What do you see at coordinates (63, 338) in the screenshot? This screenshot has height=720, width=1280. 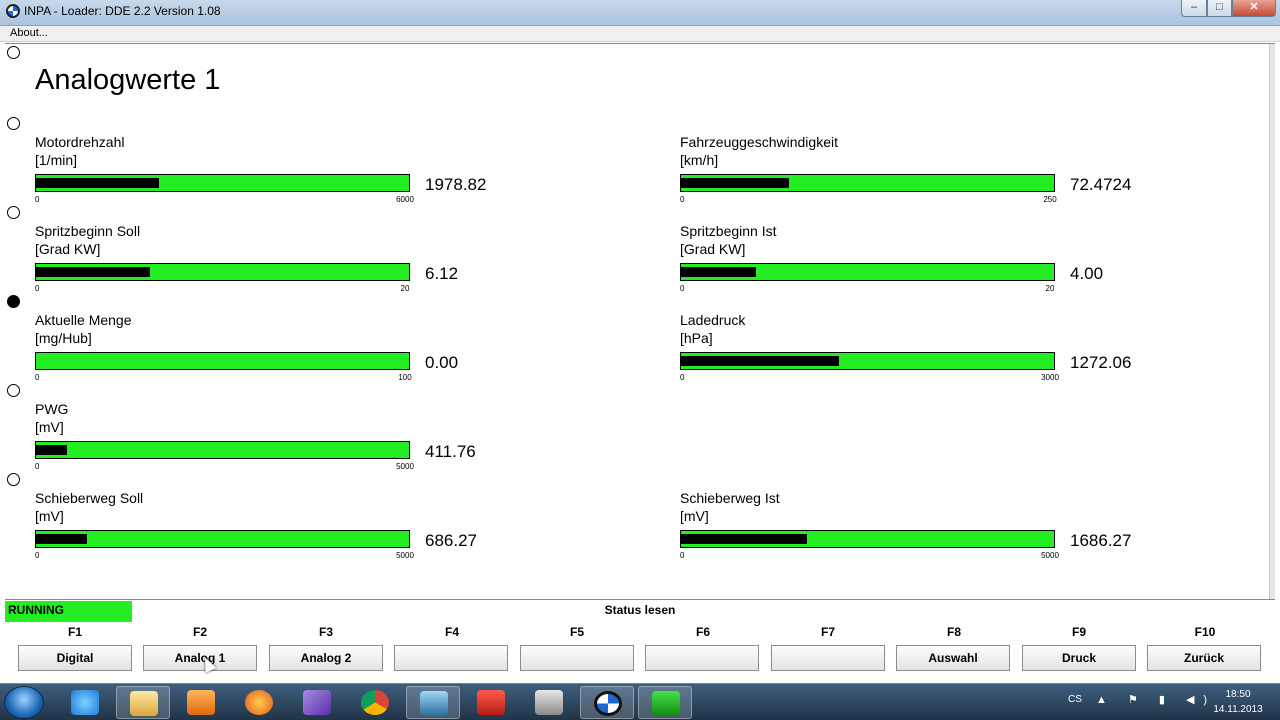 I see `gauge-unit: [mg/Hub]` at bounding box center [63, 338].